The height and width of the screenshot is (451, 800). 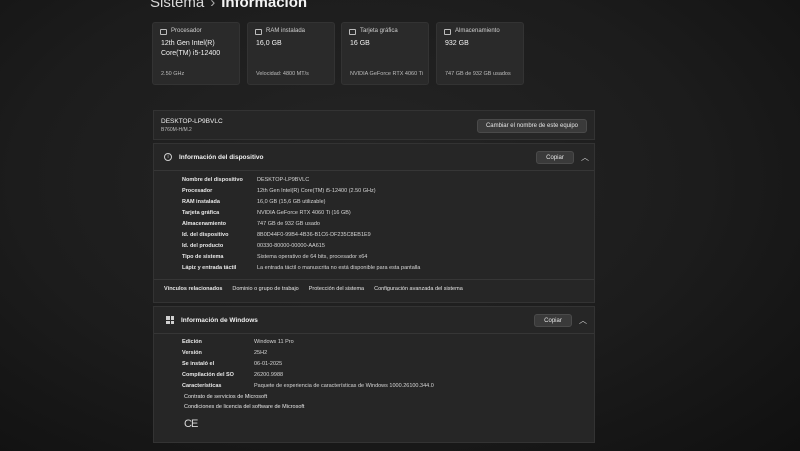 I want to click on card-value: 16,0 GB, so click(x=269, y=43).